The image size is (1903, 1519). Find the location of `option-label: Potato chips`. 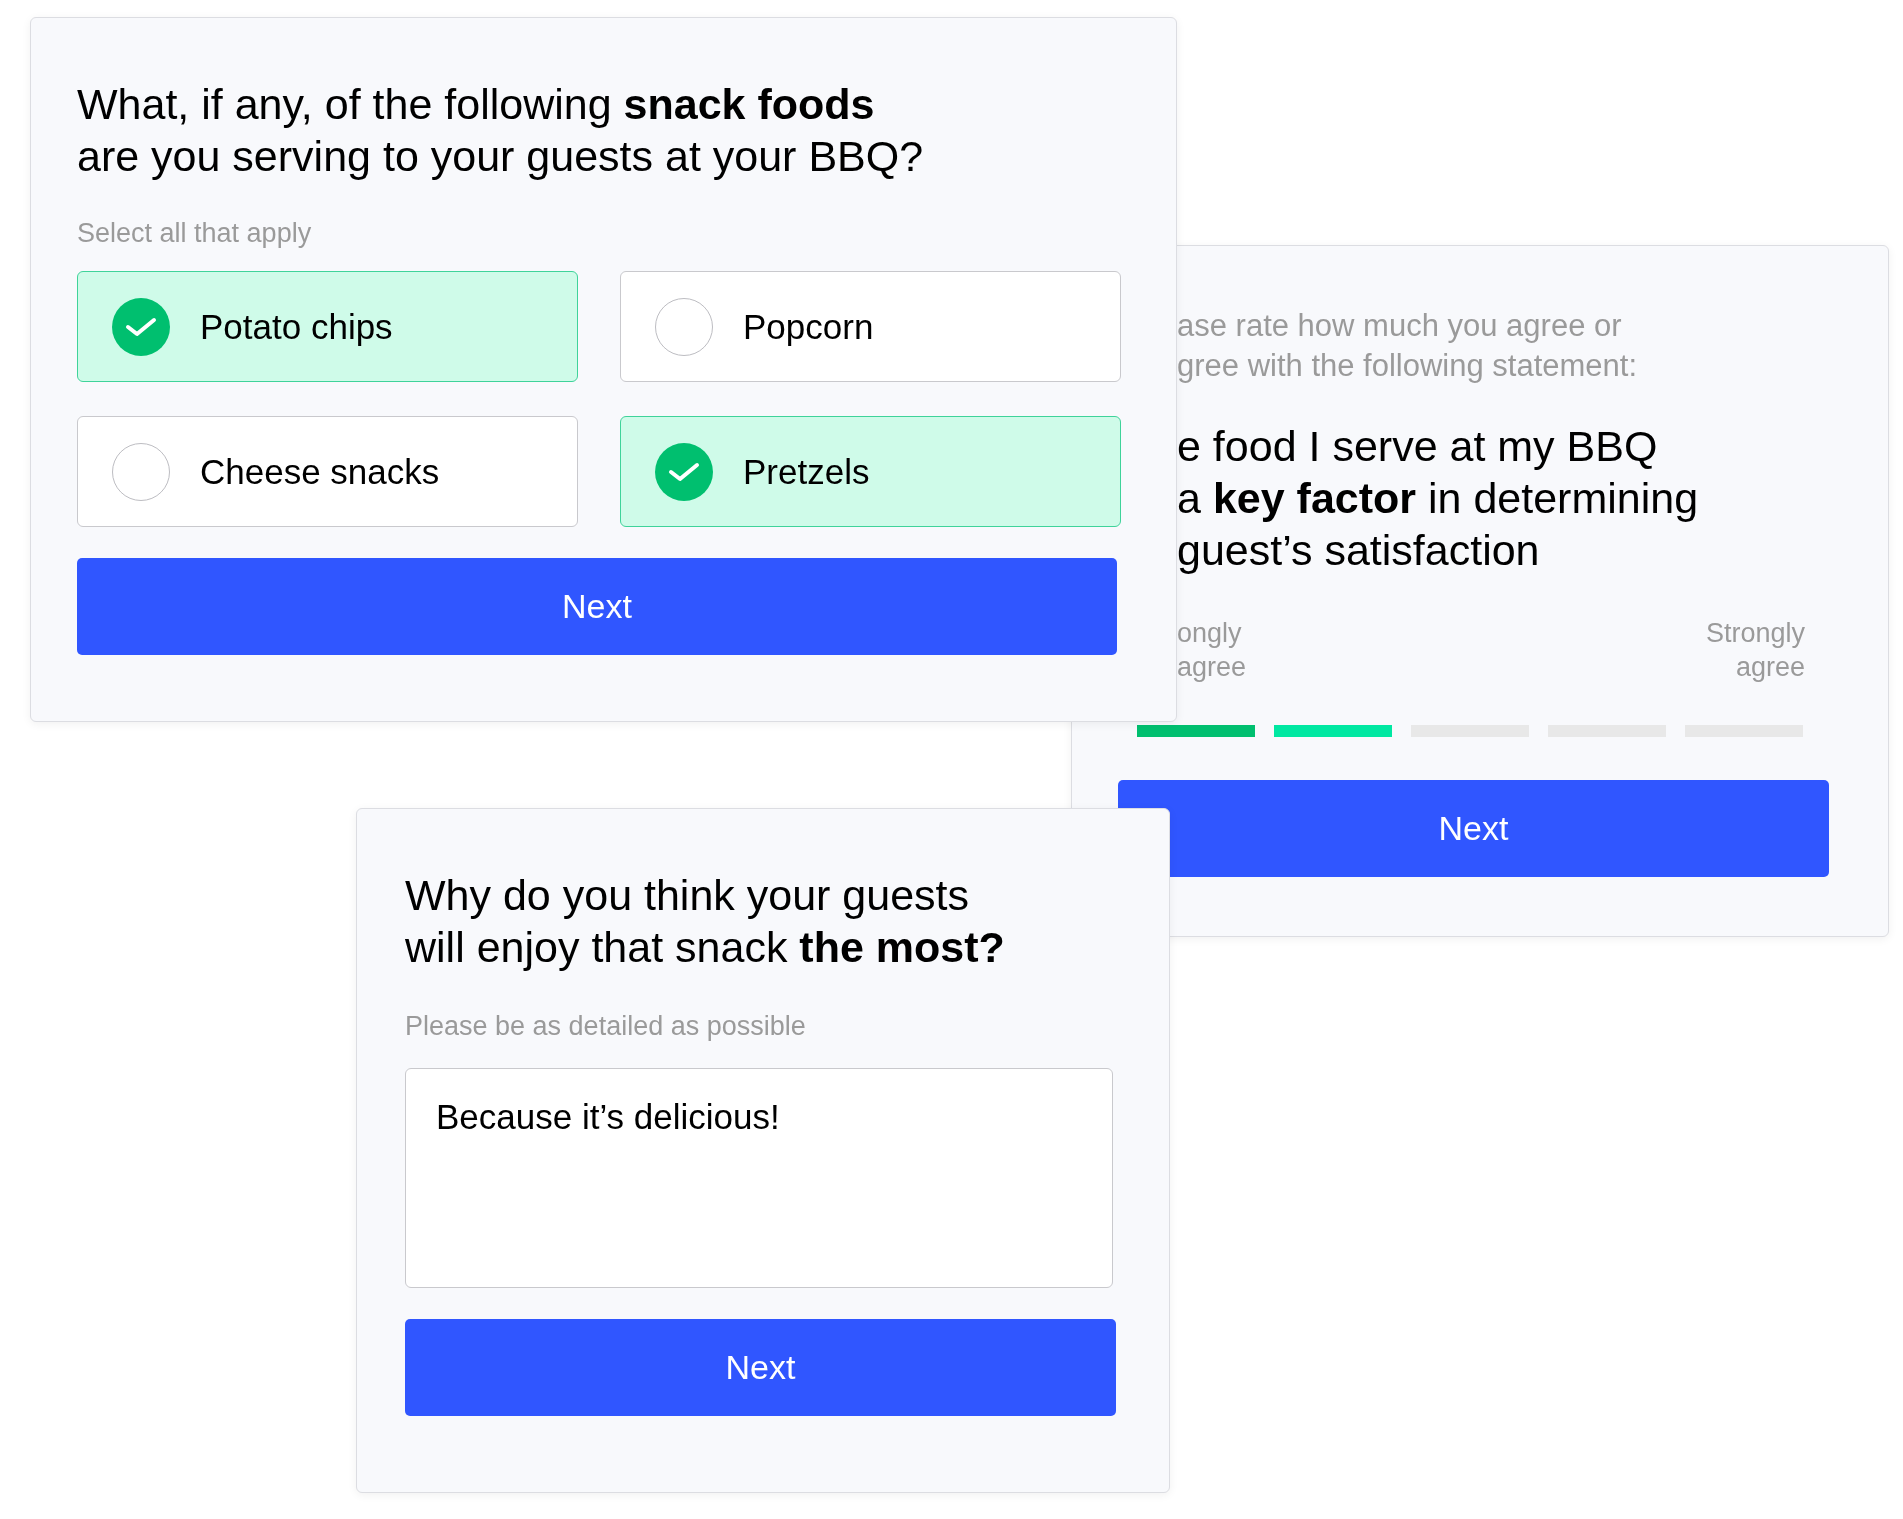

option-label: Potato chips is located at coordinates (296, 326).